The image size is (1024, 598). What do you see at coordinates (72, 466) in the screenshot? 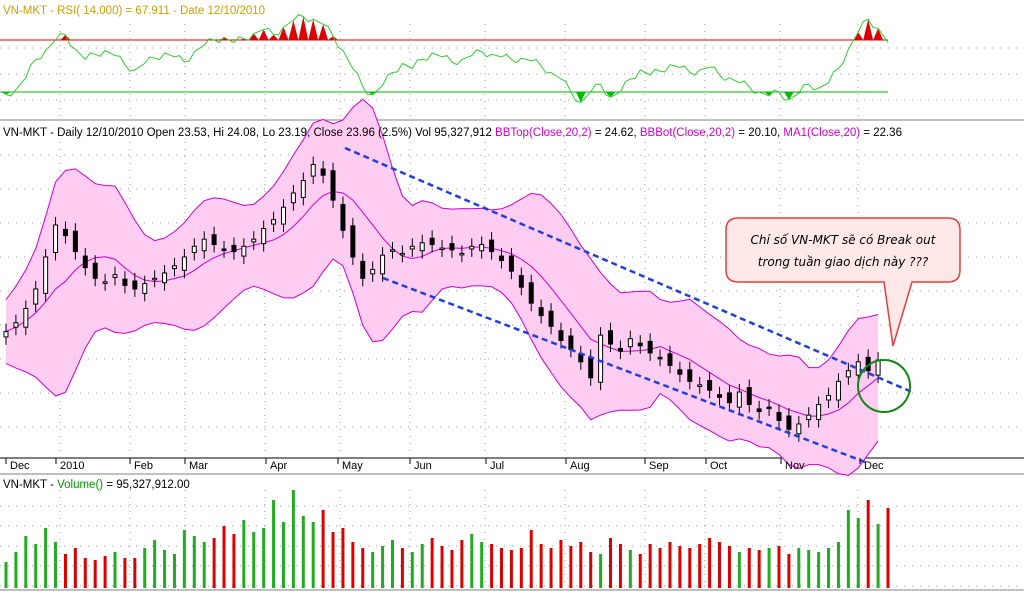
I see `x-tick-label: 2010` at bounding box center [72, 466].